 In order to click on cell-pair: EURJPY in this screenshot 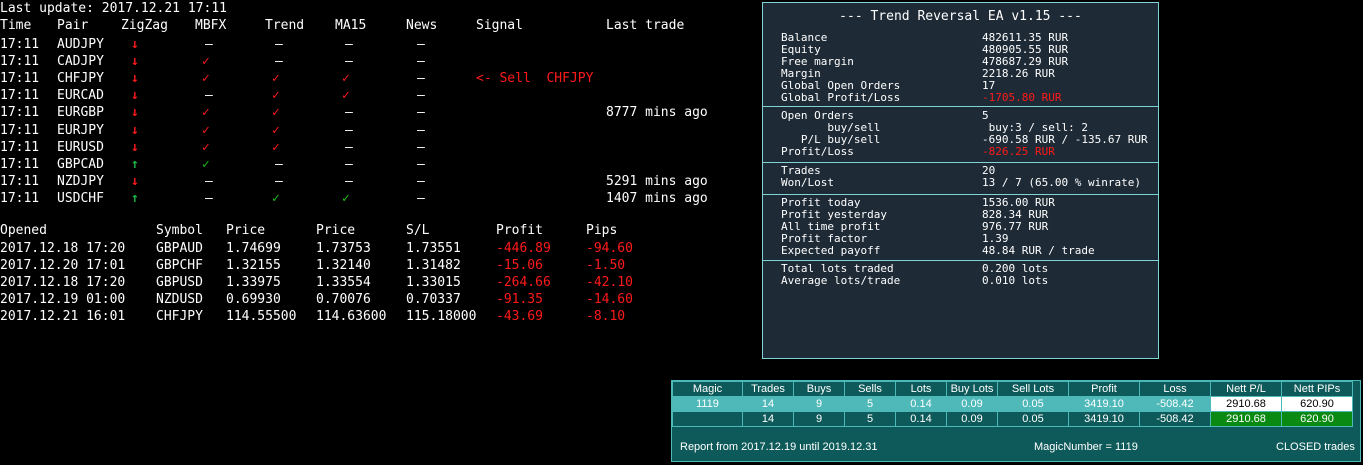, I will do `click(80, 130)`.